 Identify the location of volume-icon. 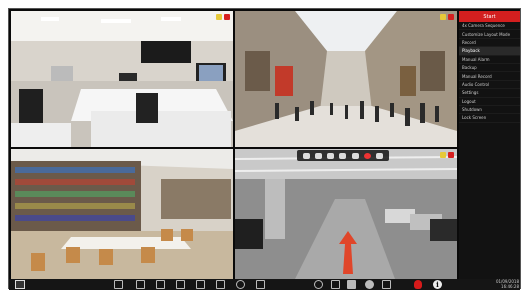
(335, 284).